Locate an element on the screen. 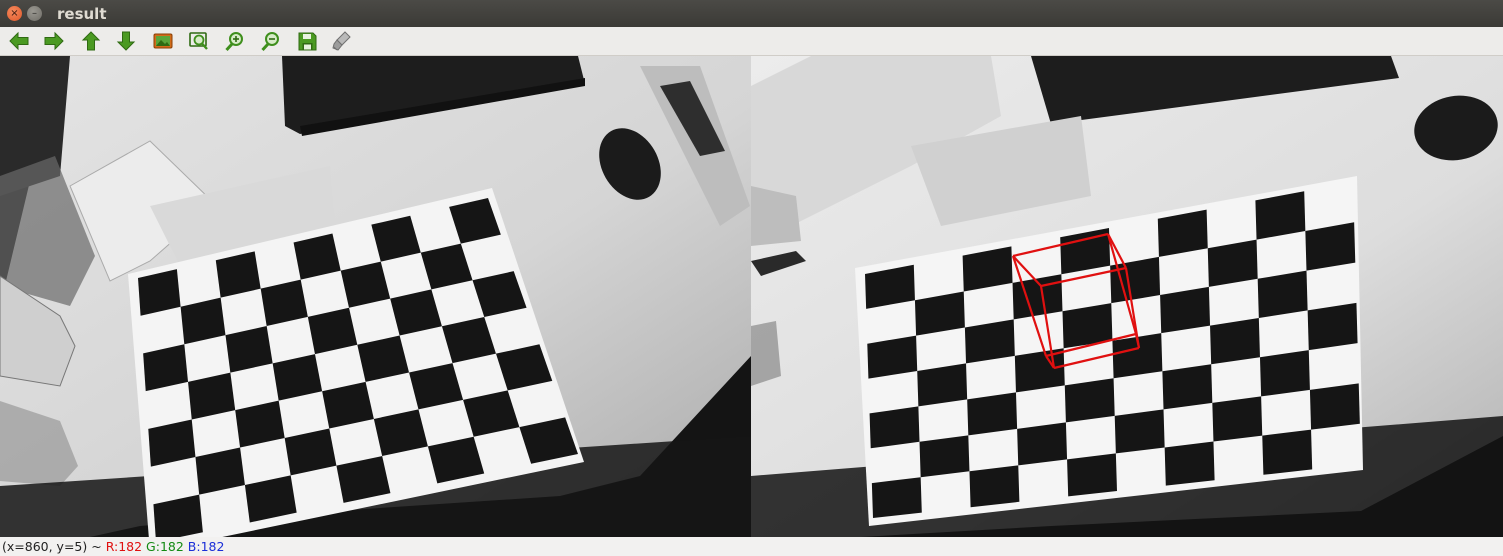 The image size is (1503, 556). arrow-up-icon is located at coordinates (91, 41).